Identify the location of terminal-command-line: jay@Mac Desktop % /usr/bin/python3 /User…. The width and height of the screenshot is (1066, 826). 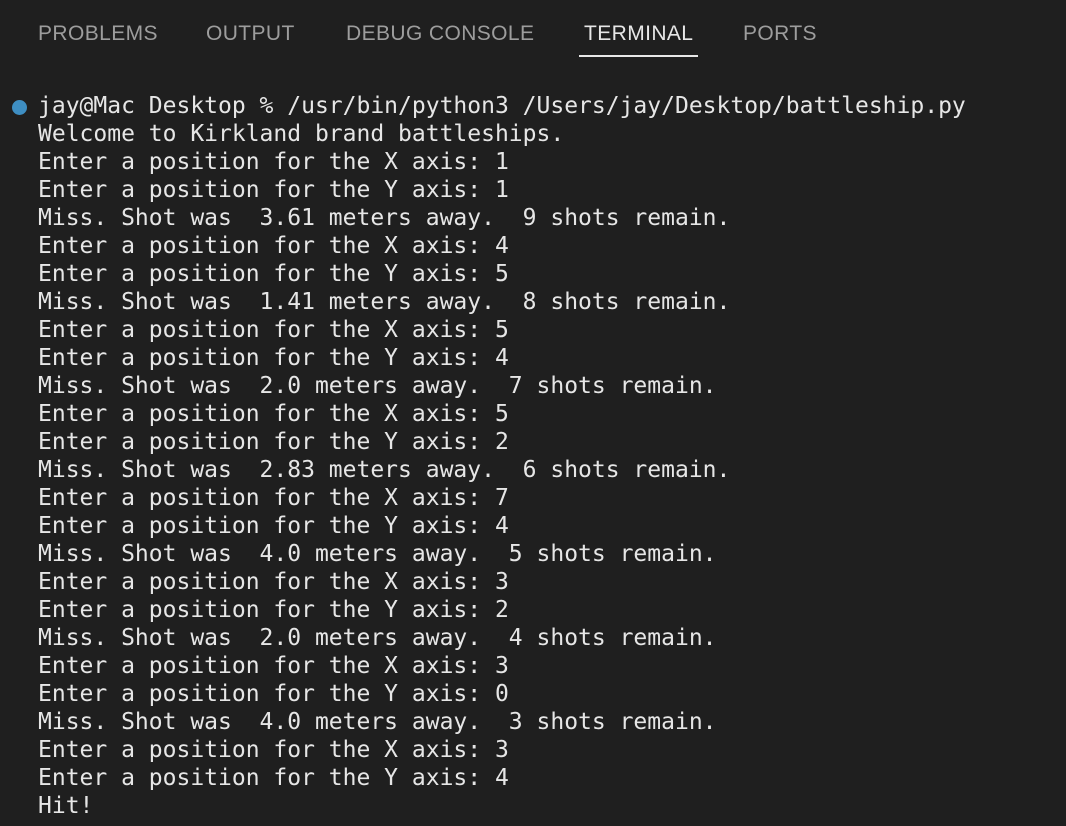
(502, 106).